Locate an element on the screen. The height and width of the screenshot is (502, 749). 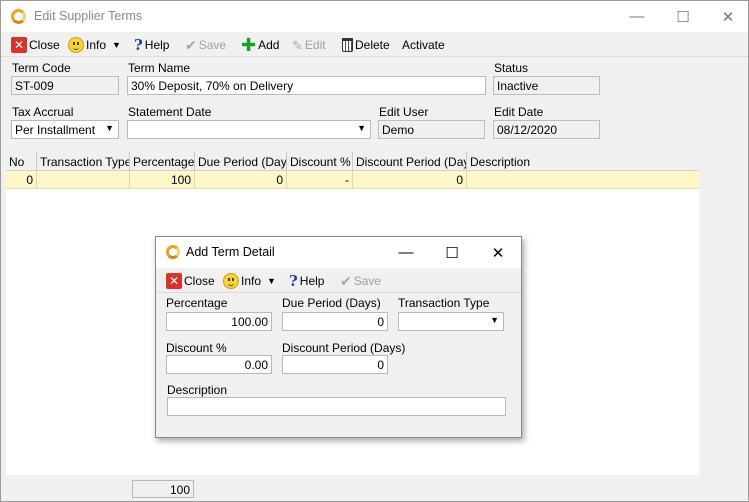
grid-footer: 100 is located at coordinates (377, 488).